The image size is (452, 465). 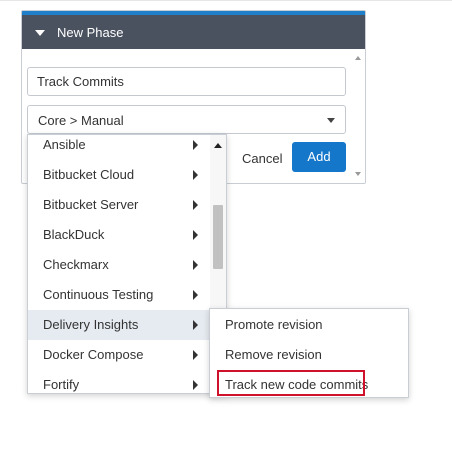 I want to click on menu-item-label: Bitbucket Server, so click(x=91, y=204).